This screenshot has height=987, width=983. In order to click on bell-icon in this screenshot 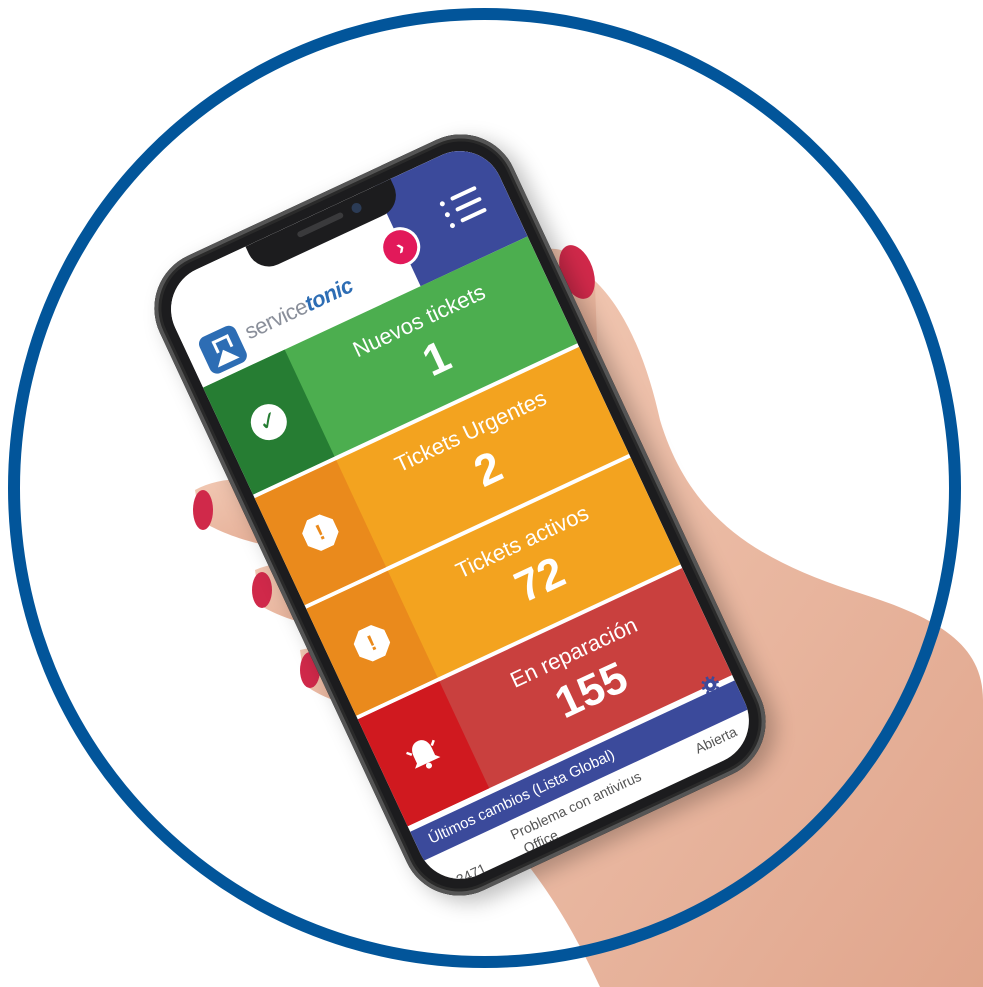, I will do `click(423, 754)`.